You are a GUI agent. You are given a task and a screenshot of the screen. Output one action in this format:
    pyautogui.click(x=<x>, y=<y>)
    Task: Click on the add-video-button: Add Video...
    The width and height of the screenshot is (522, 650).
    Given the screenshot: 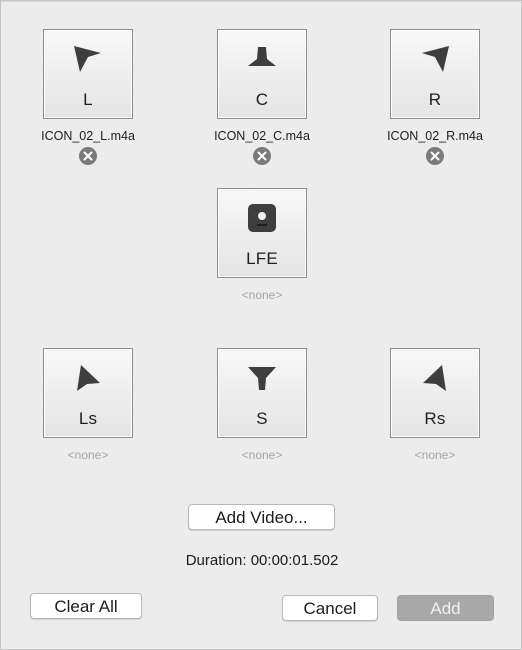 What is the action you would take?
    pyautogui.click(x=261, y=517)
    